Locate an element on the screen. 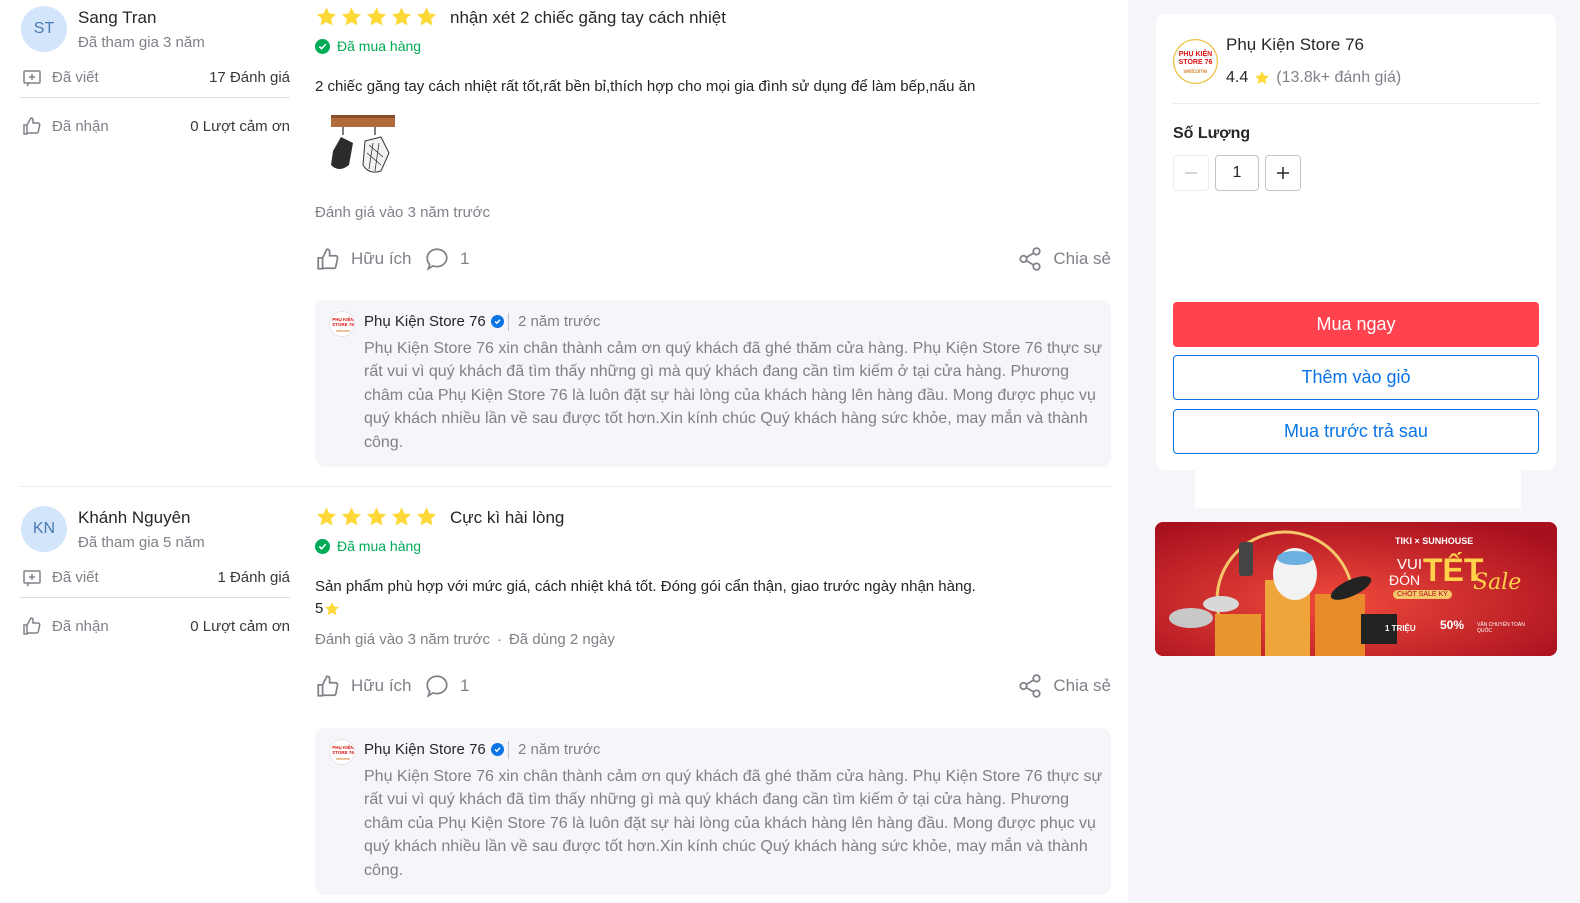 The height and width of the screenshot is (903, 1580). buy-now-pay-later-button: Mua trước trả sau is located at coordinates (1356, 431).